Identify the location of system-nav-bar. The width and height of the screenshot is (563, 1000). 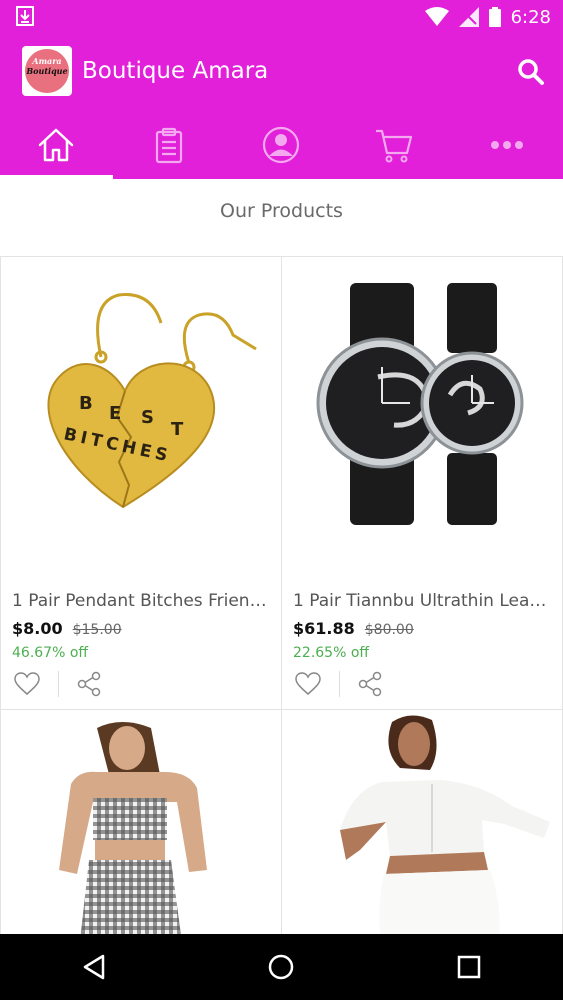
(281, 967).